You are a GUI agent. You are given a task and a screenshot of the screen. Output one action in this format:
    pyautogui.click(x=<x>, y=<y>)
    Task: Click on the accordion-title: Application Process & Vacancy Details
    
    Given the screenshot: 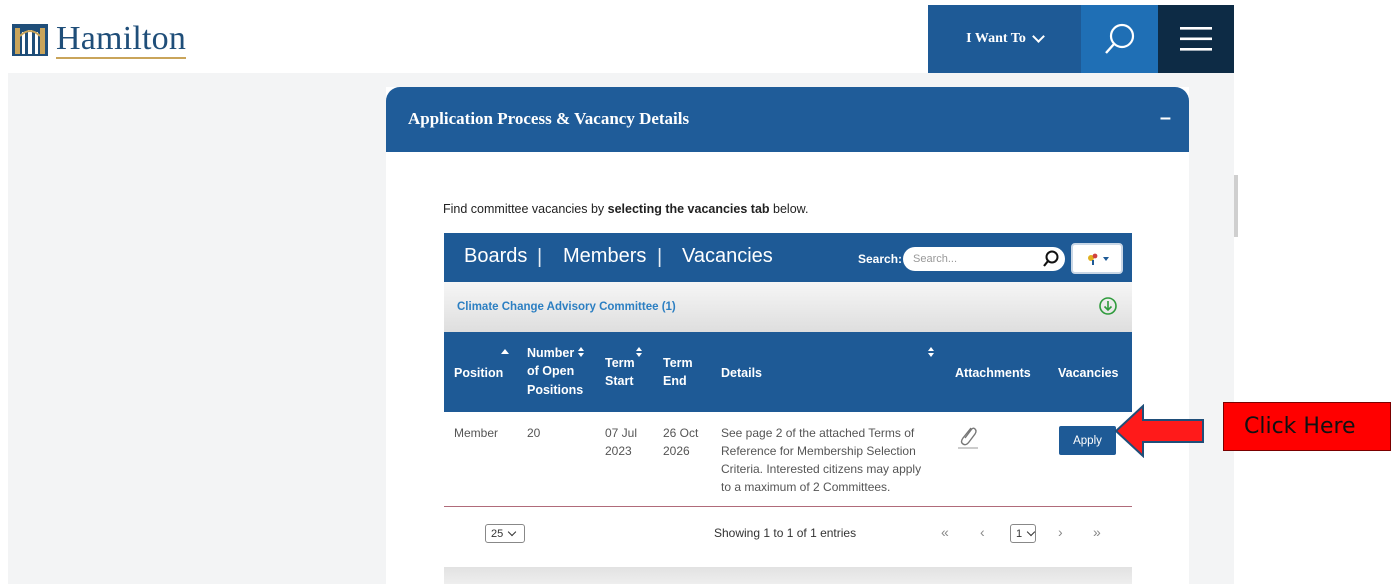 What is the action you would take?
    pyautogui.click(x=549, y=118)
    